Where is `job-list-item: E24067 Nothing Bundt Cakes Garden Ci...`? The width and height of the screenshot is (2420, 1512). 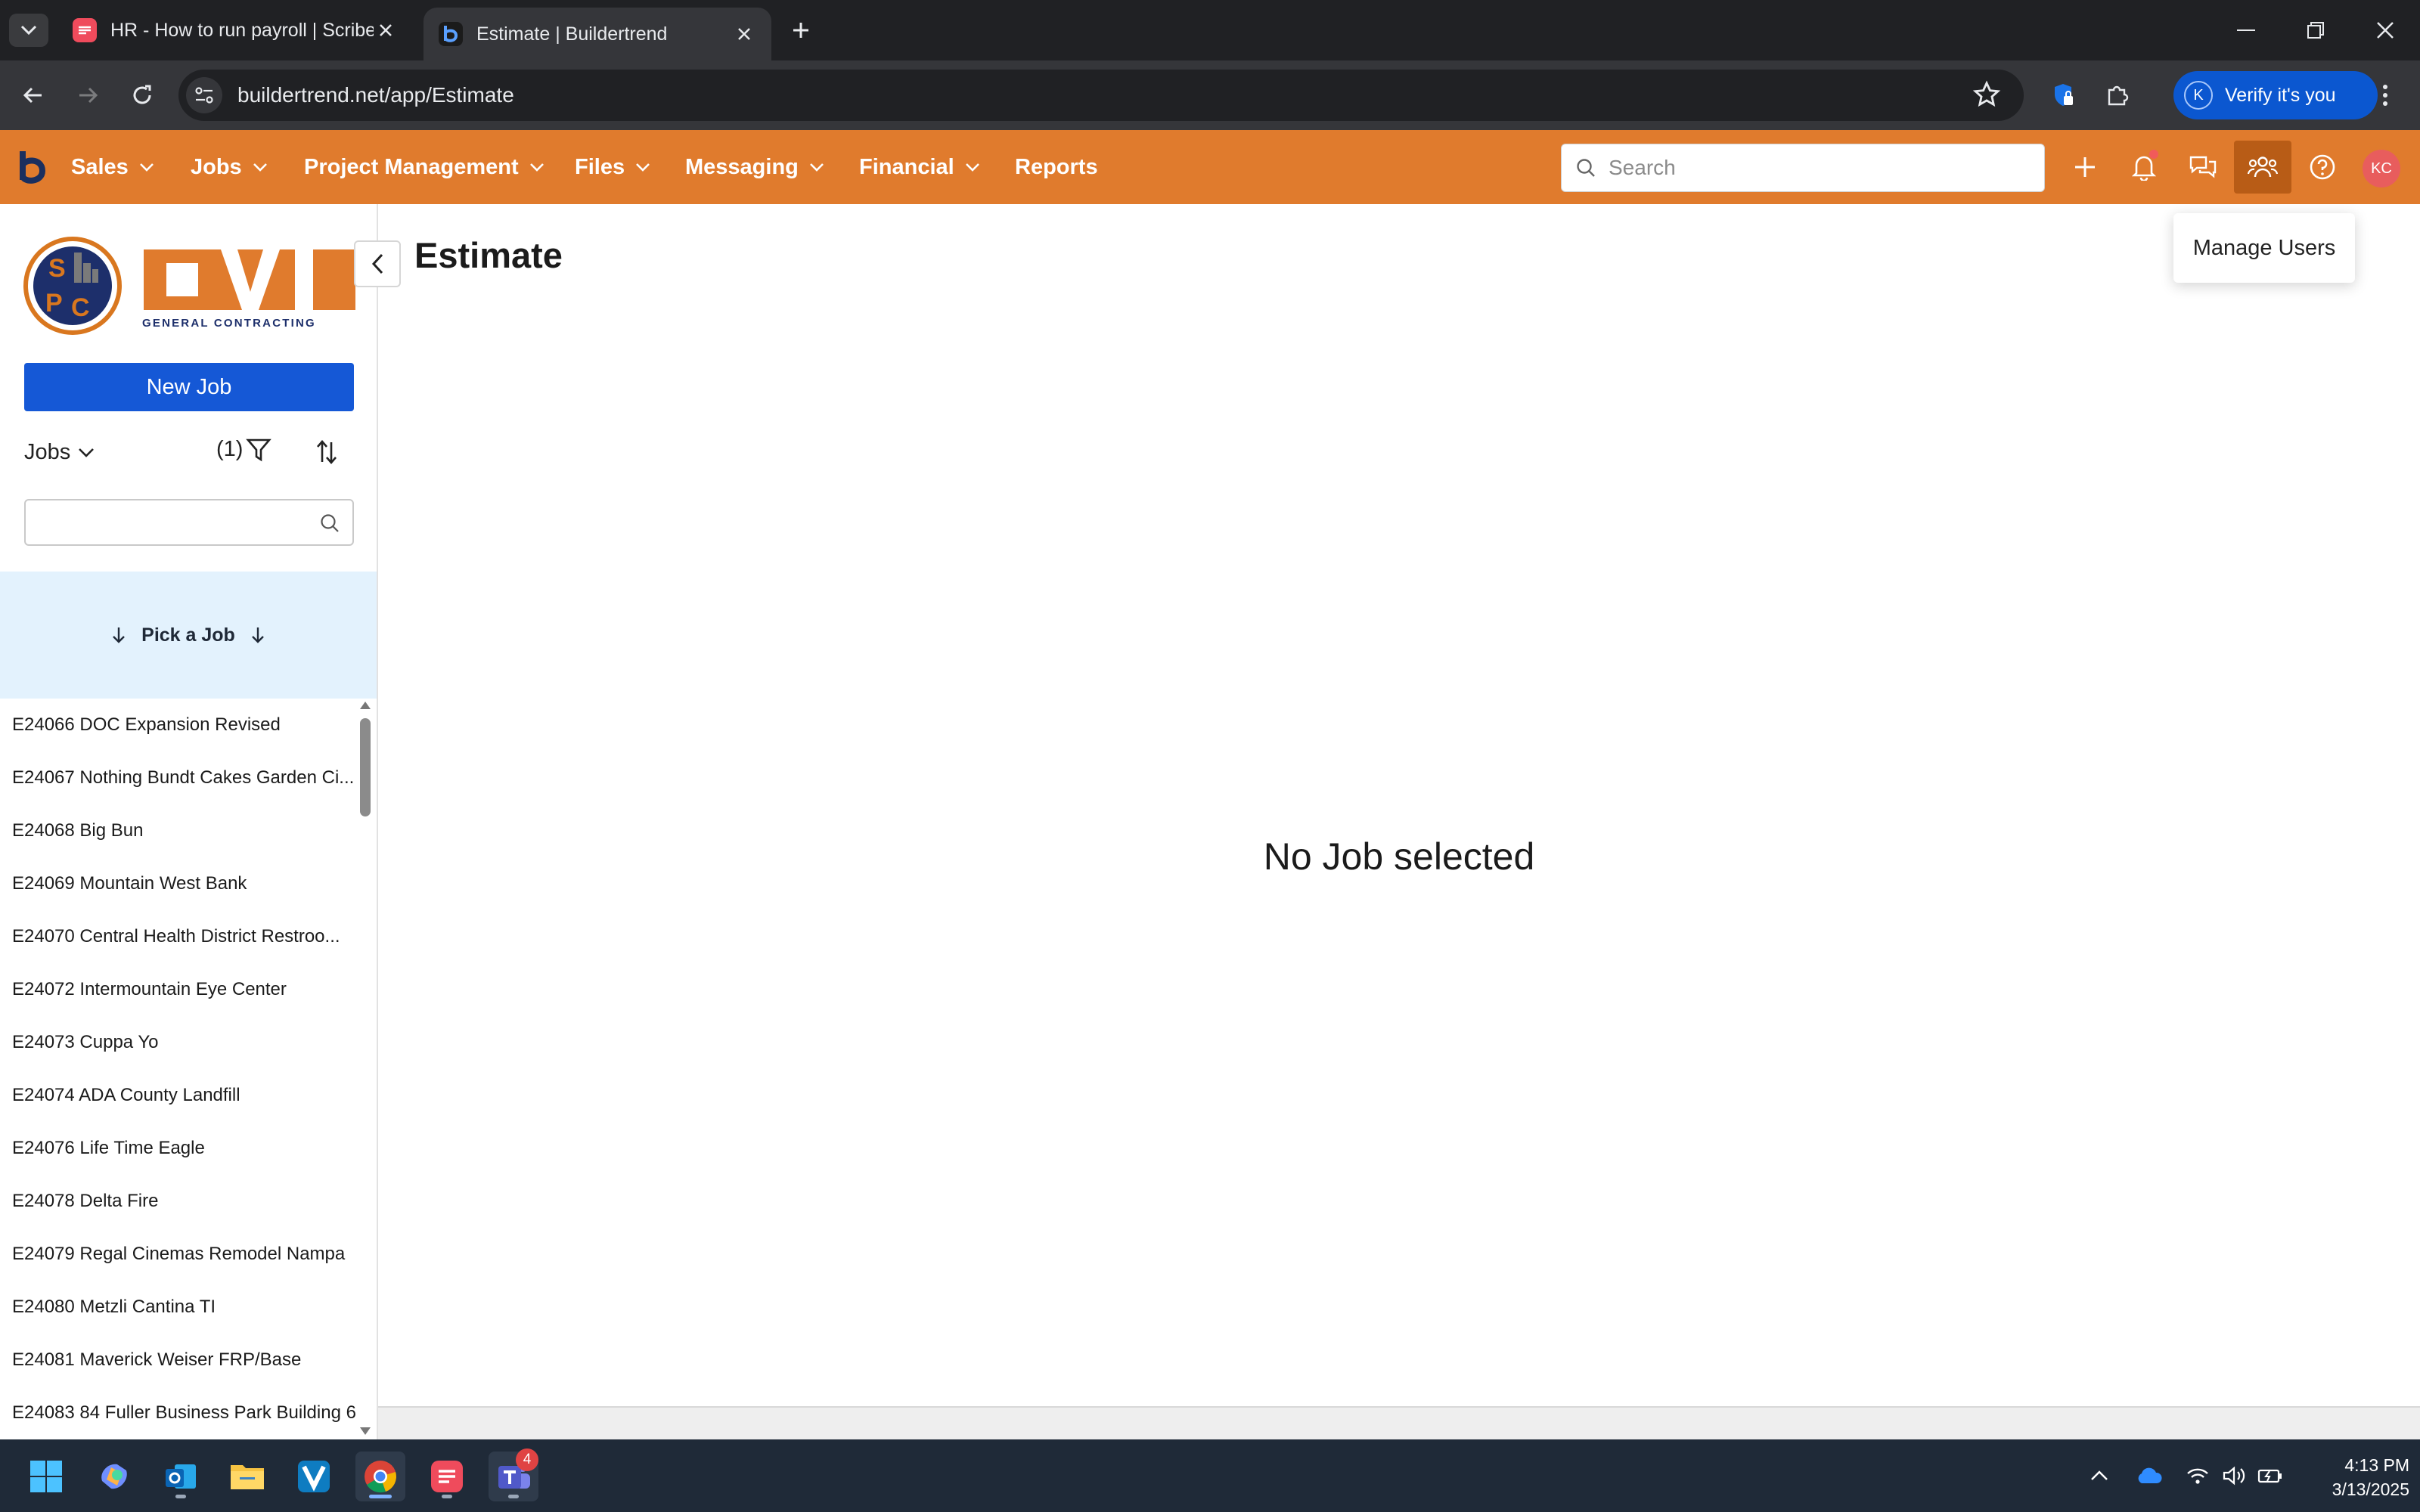 job-list-item: E24067 Nothing Bundt Cakes Garden Ci... is located at coordinates (177, 777).